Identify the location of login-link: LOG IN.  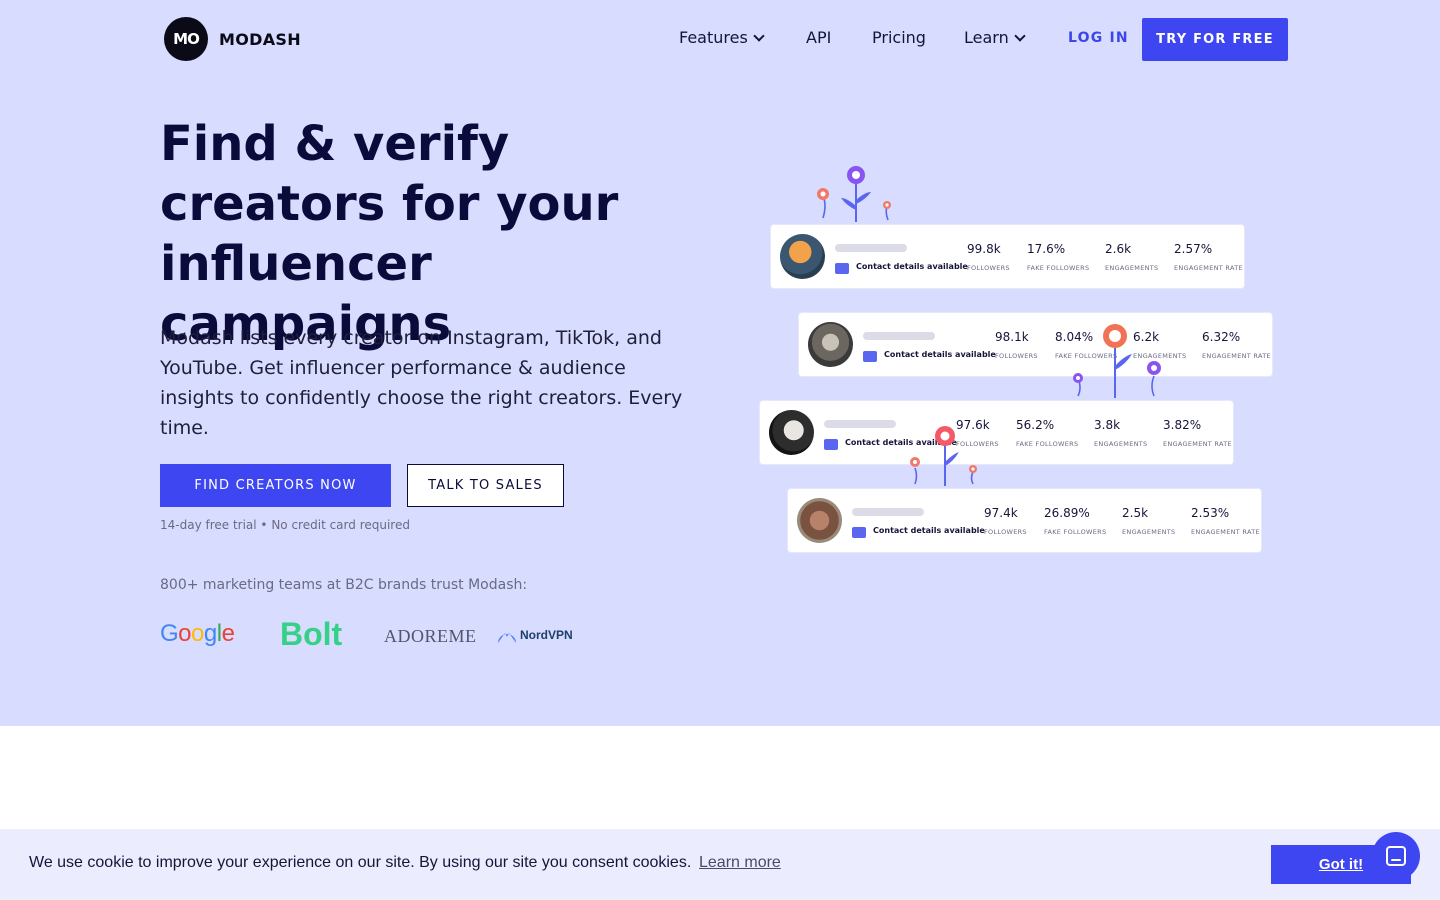
(1098, 38).